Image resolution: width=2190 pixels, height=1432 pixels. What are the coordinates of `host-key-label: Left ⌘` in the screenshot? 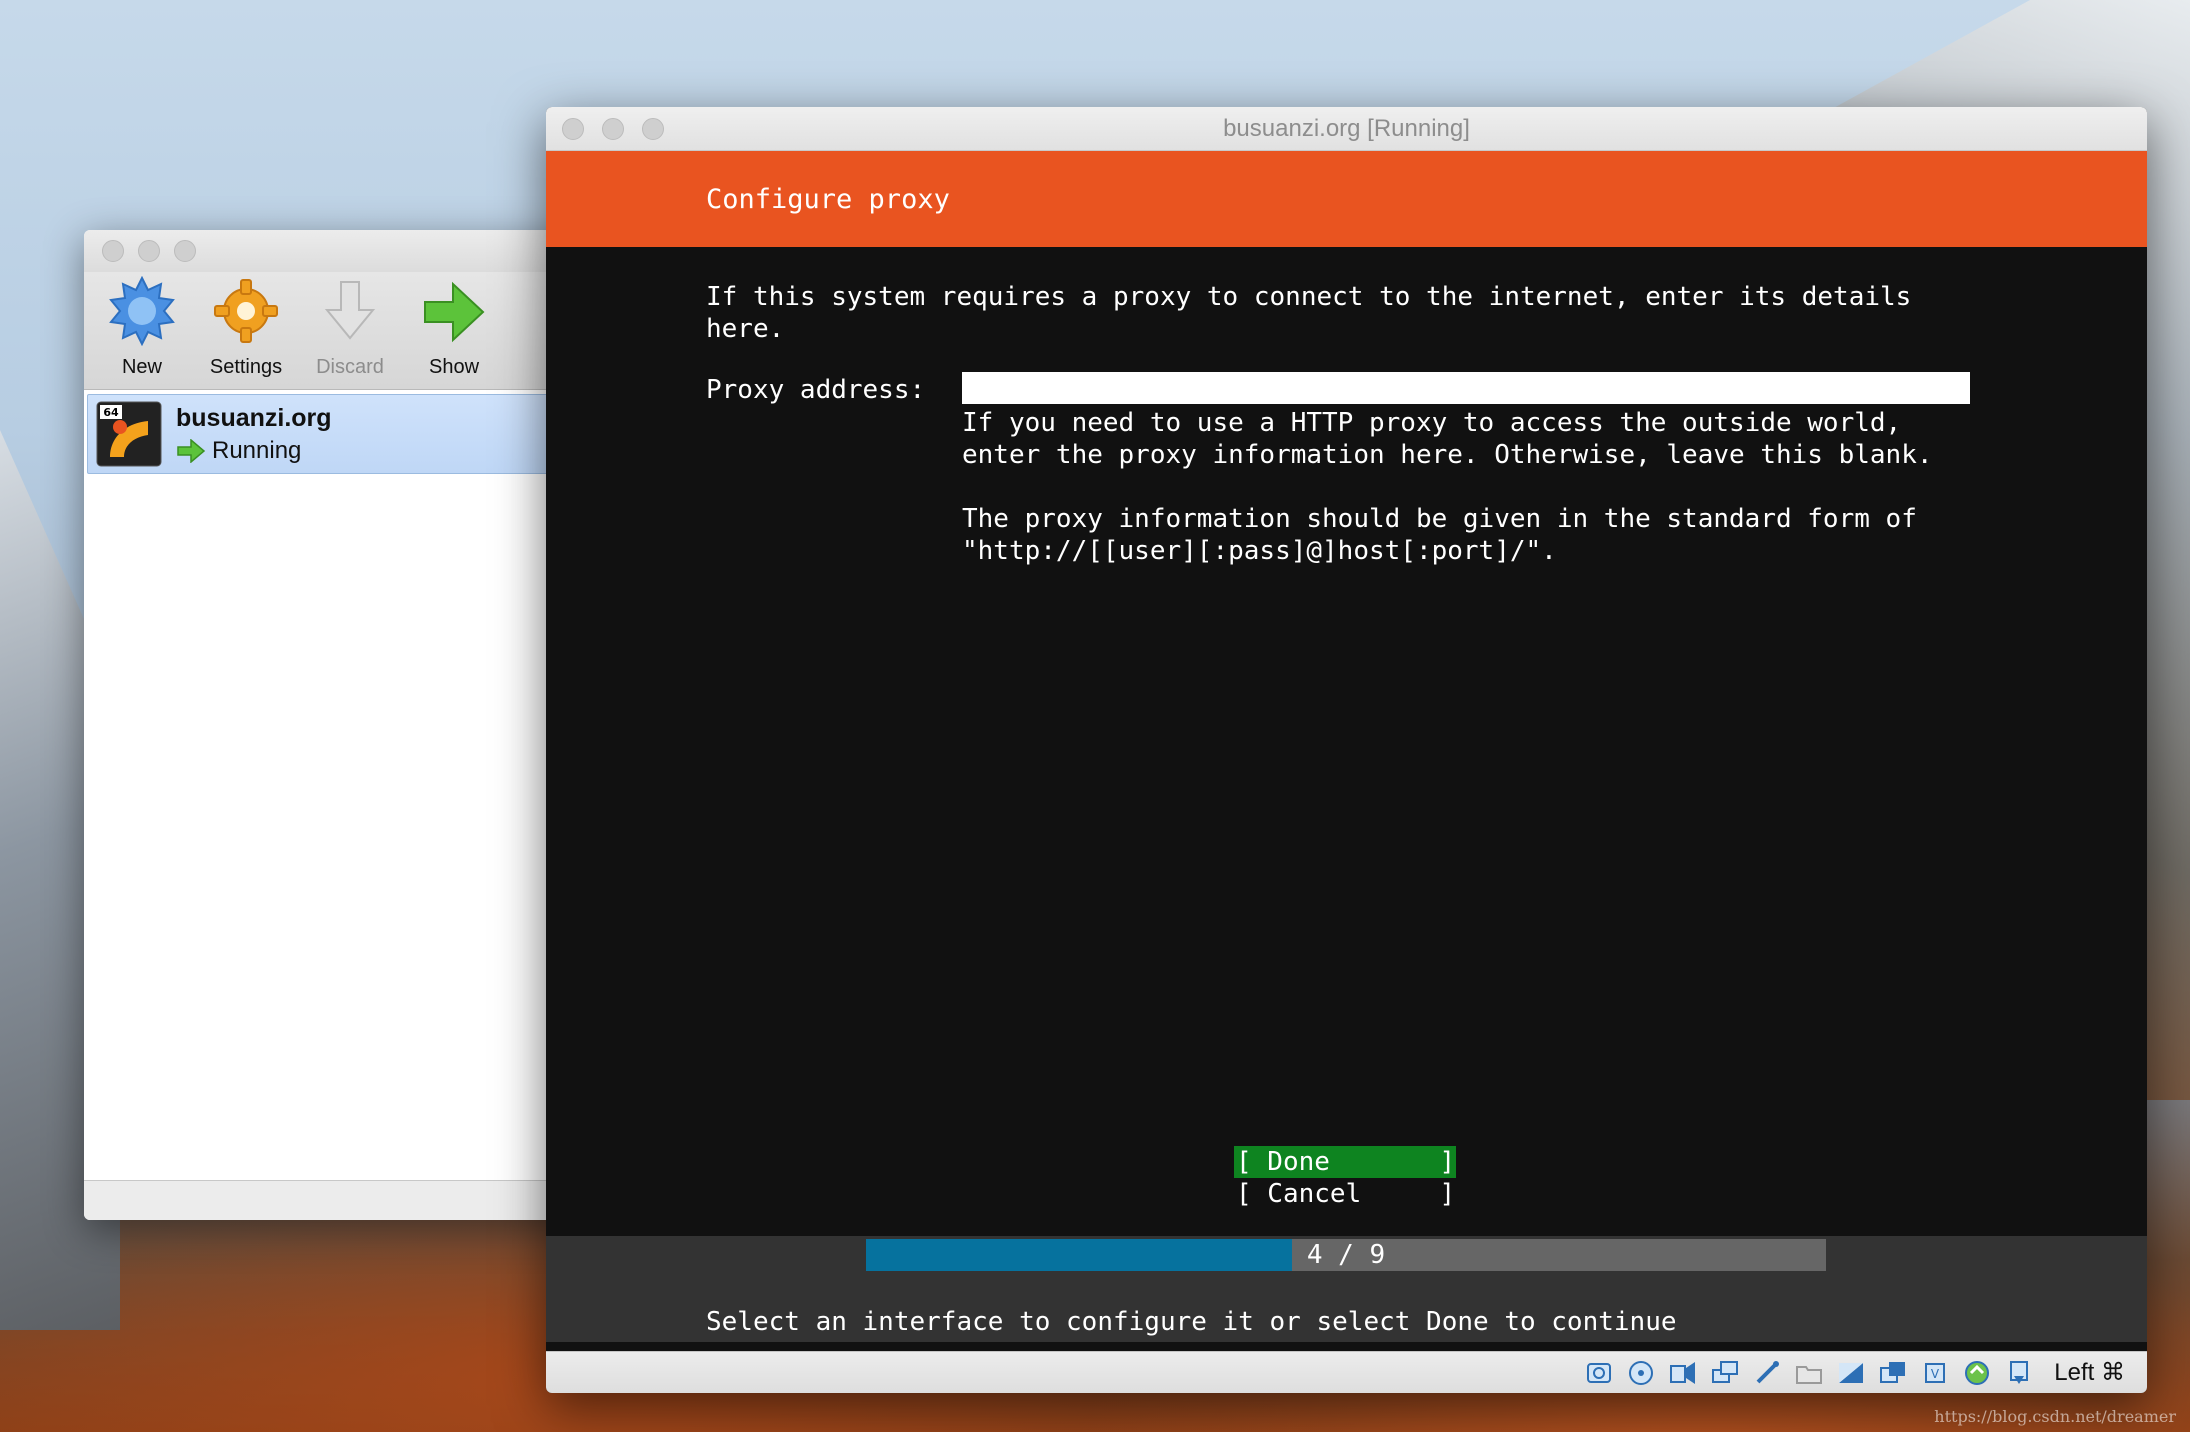 It's located at (2089, 1372).